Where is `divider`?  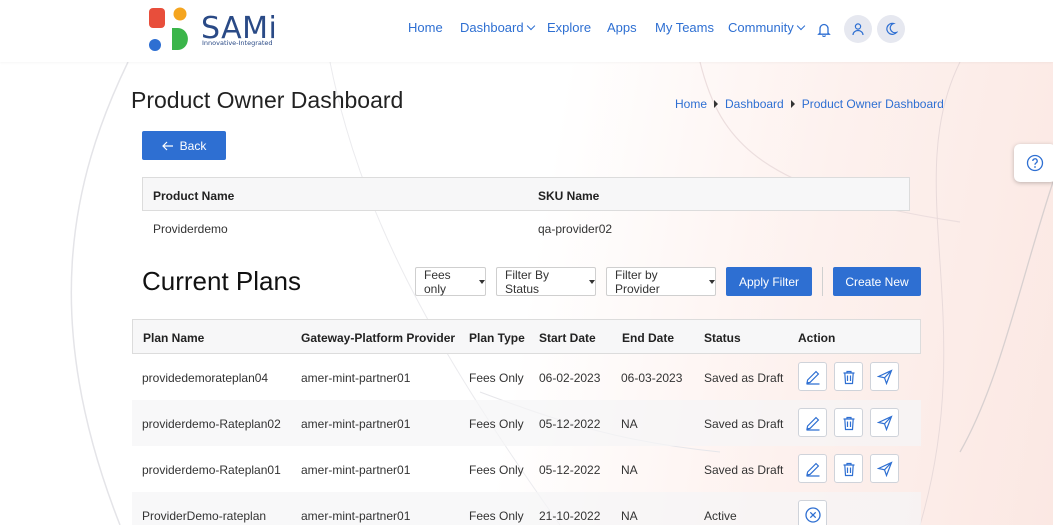
divider is located at coordinates (822, 281).